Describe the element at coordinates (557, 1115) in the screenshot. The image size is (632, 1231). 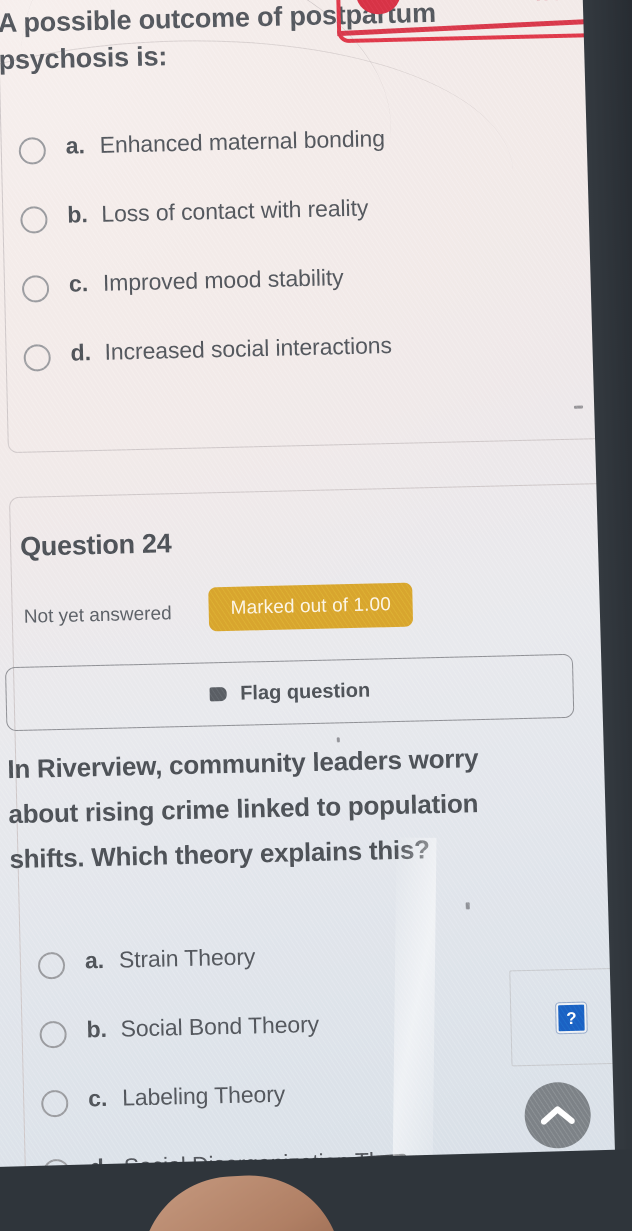
I see `chevron-up-icon` at that location.